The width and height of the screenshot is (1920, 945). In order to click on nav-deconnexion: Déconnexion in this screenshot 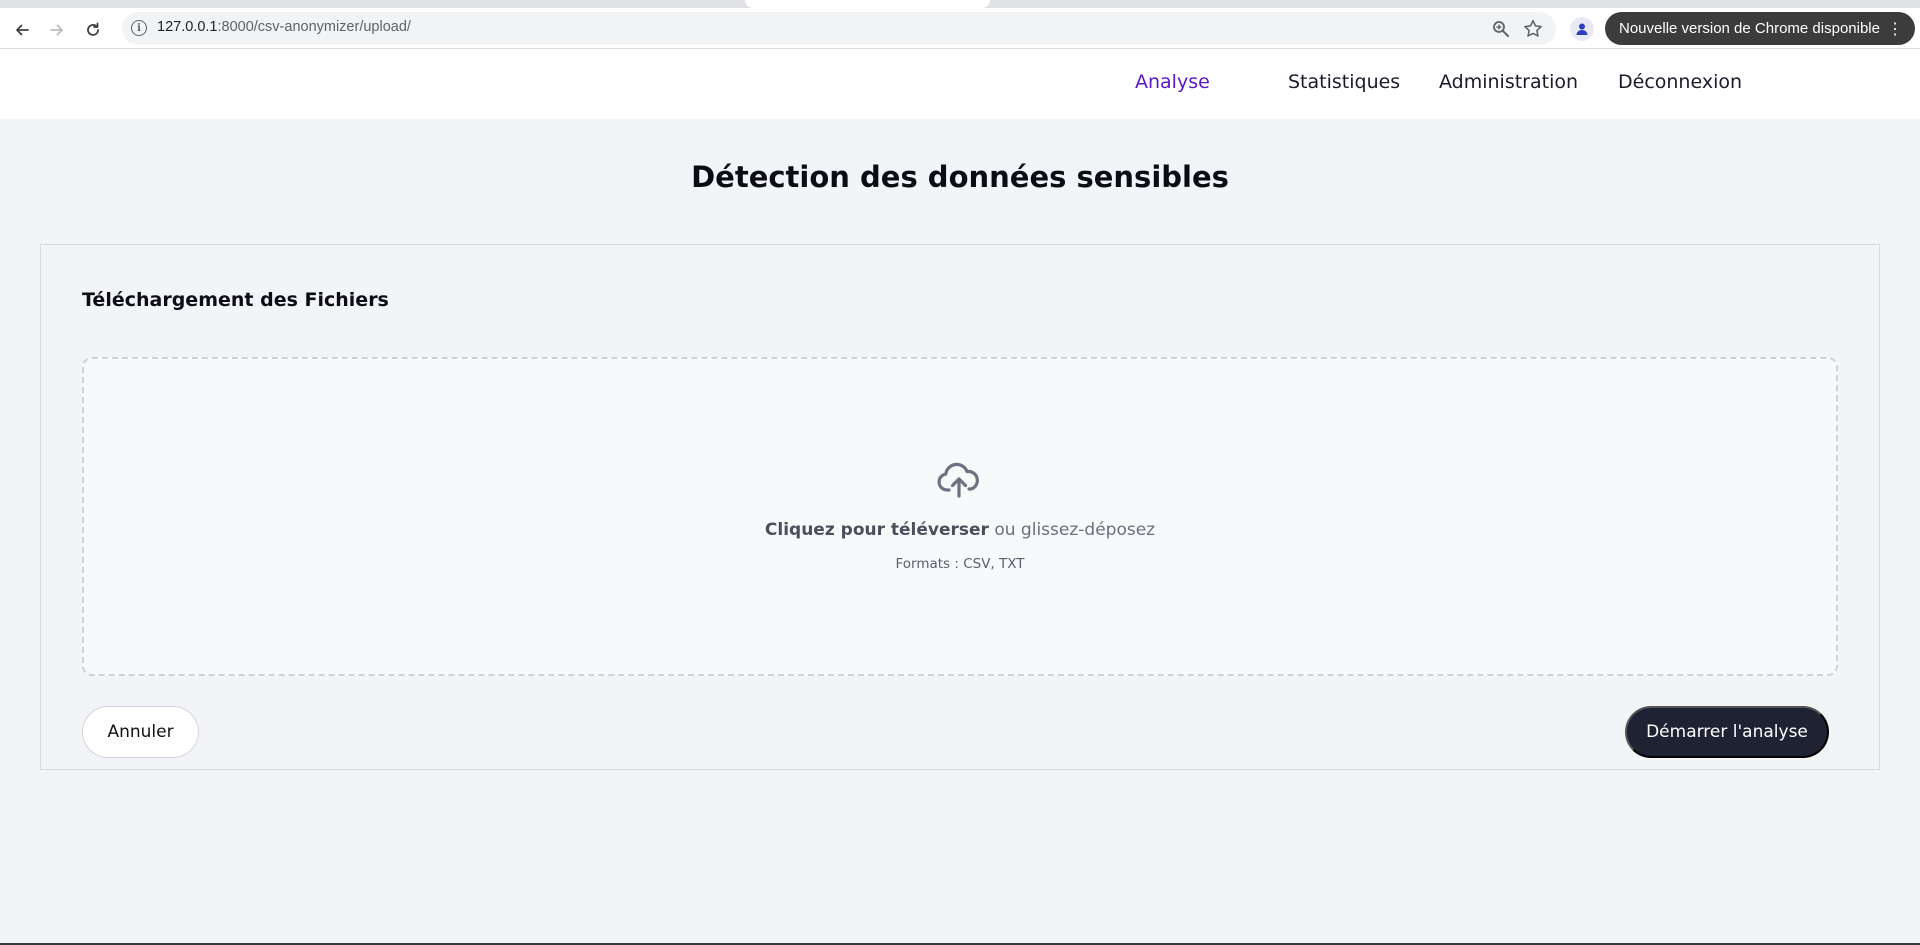, I will do `click(1680, 82)`.